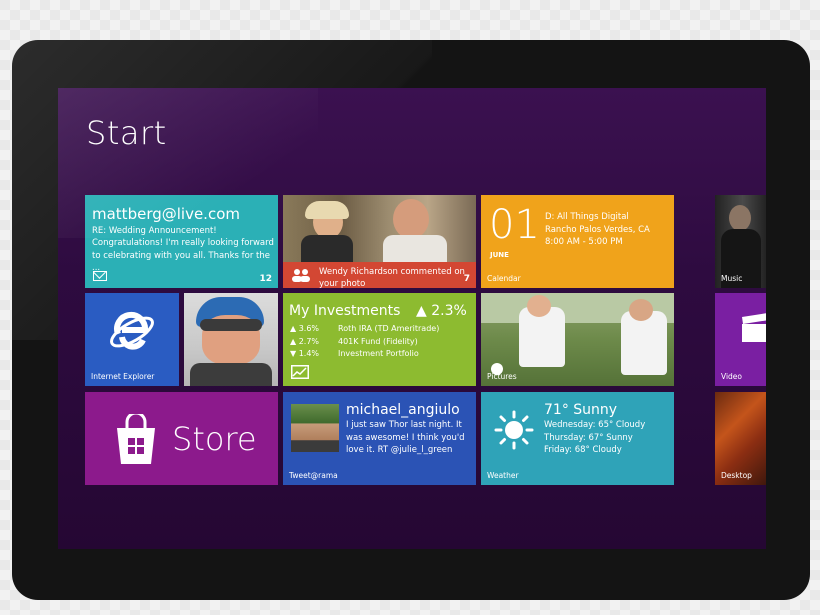 Image resolution: width=820 pixels, height=615 pixels. I want to click on photo-tile, so click(231, 339).